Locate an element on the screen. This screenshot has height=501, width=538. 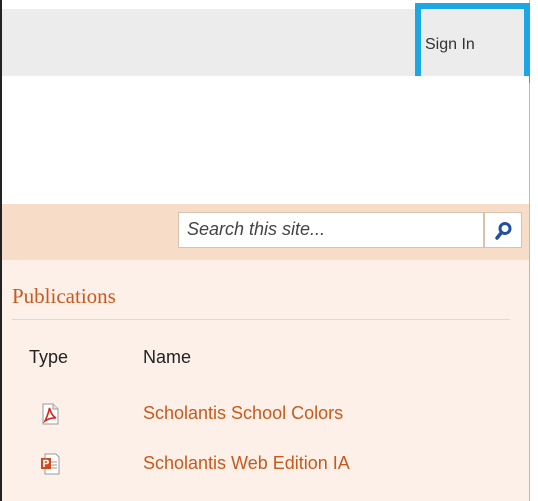
divider is located at coordinates (261, 319).